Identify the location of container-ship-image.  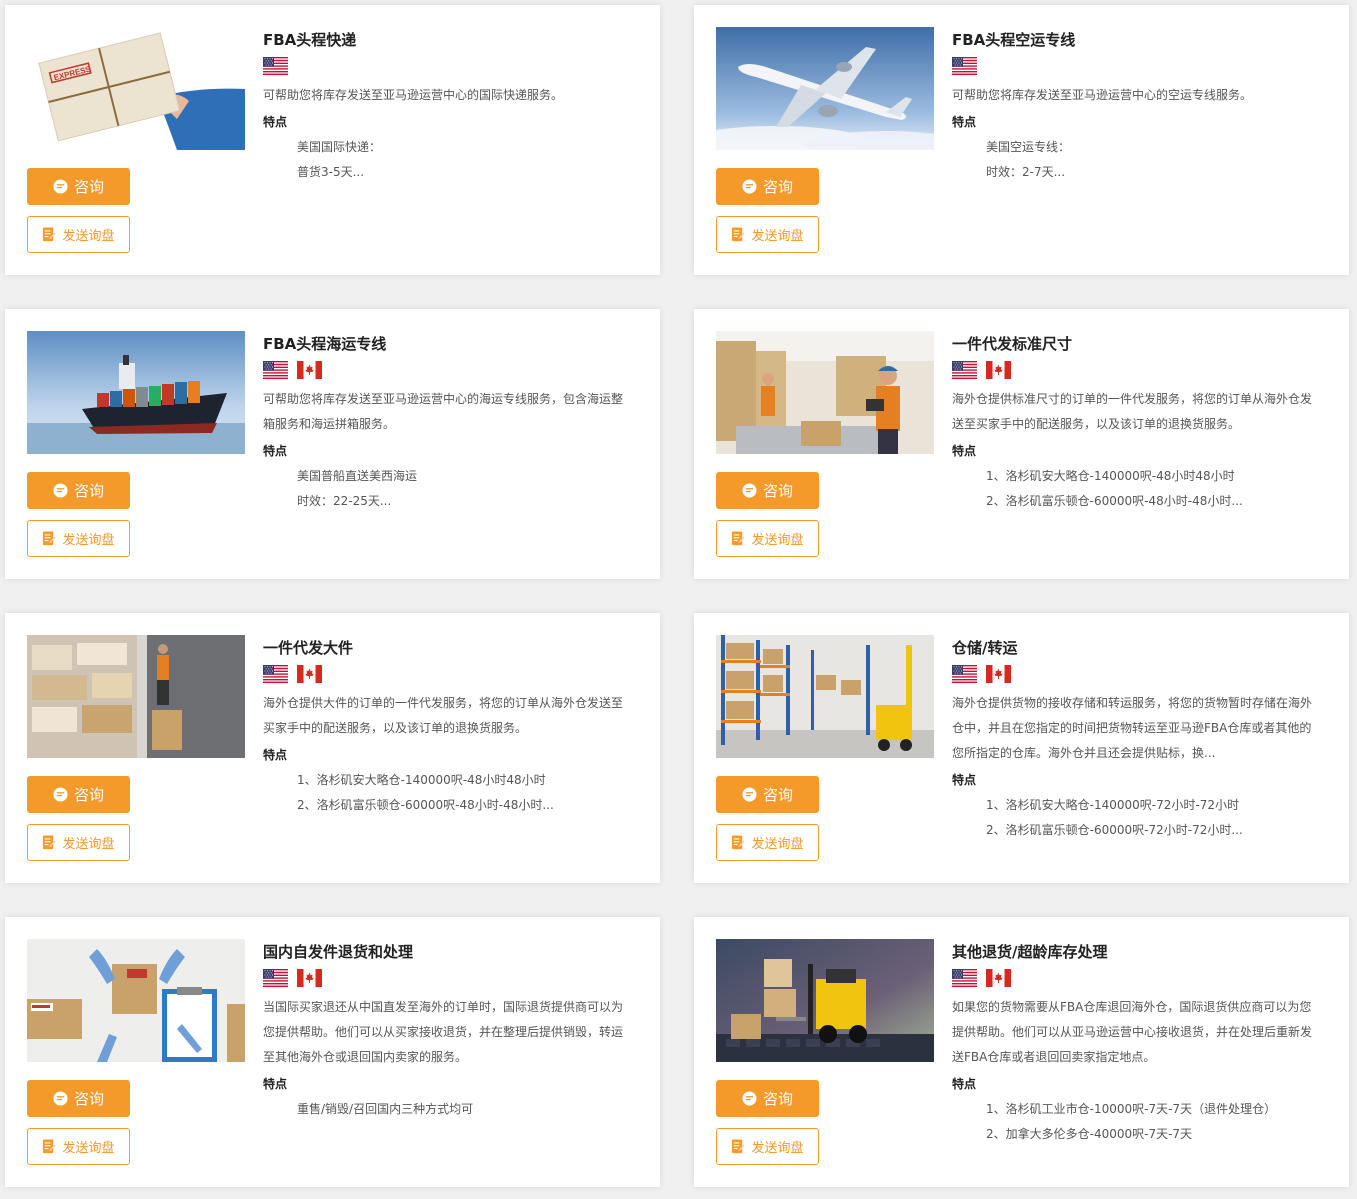
(136, 392).